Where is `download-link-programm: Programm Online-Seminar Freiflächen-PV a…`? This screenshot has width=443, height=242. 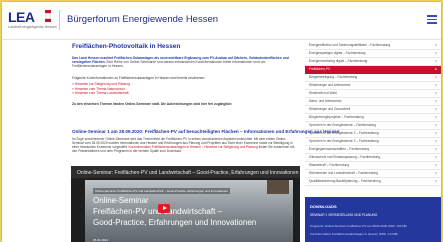 download-link-programm: Programm Online-Seminar Freiflächen-PV a… is located at coordinates (358, 226).